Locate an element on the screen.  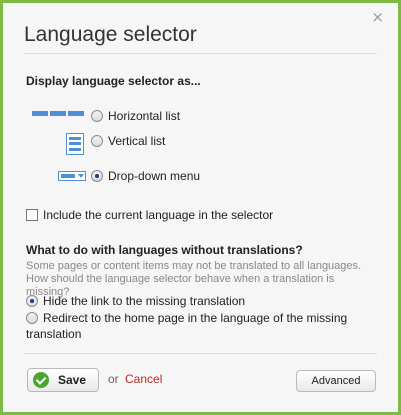
option-dropdown-menu: Drop-down menu is located at coordinates (145, 176).